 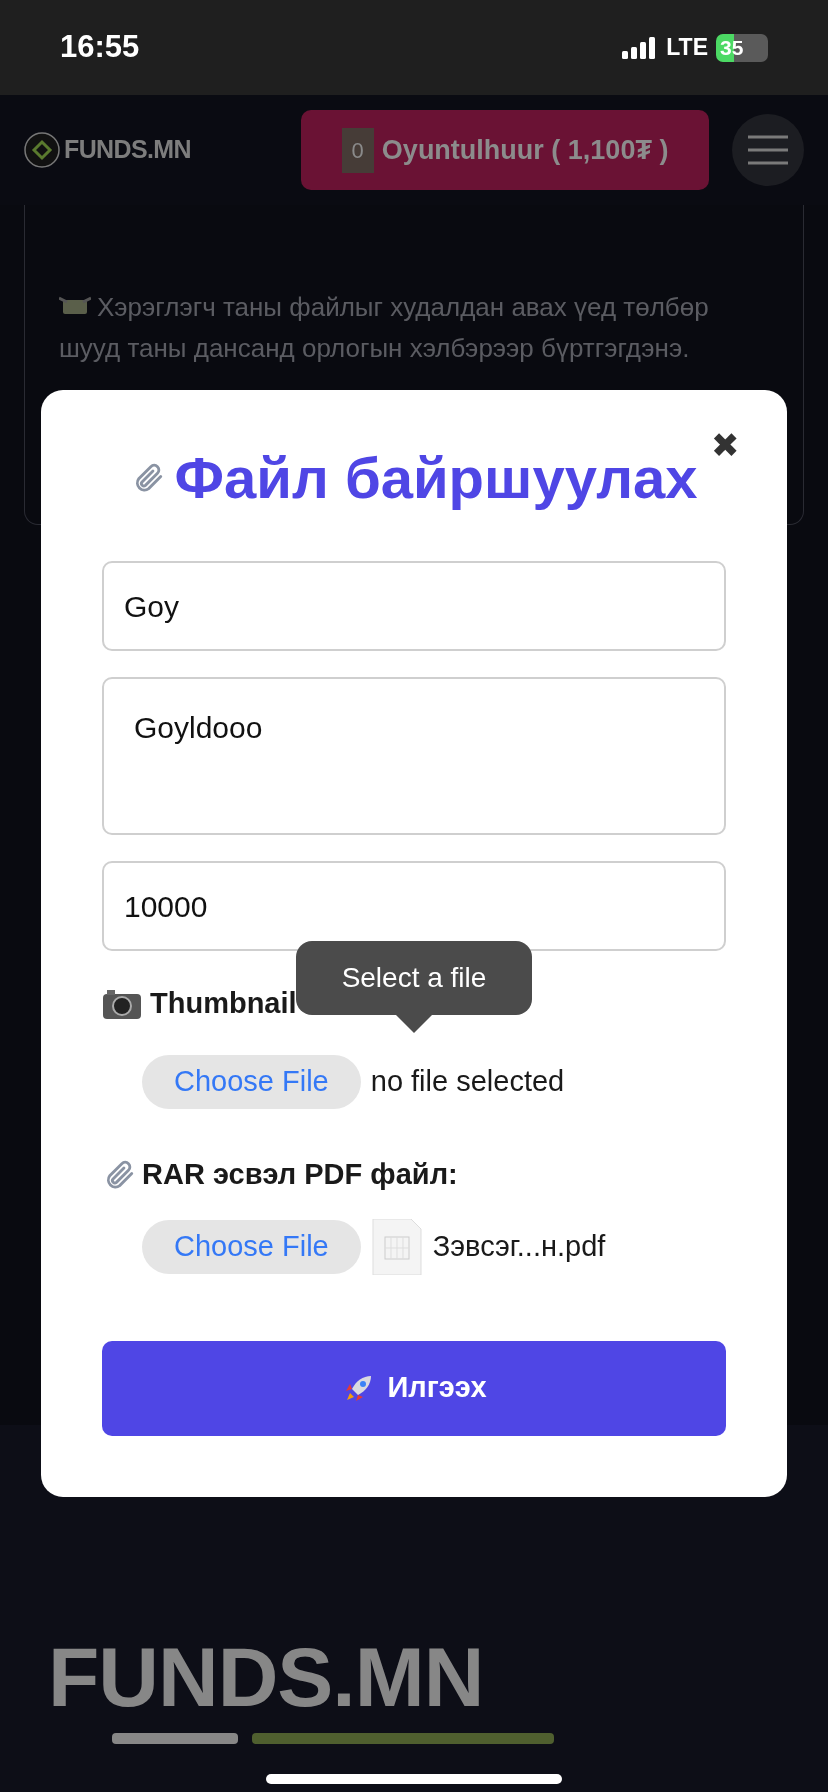 What do you see at coordinates (436, 478) in the screenshot?
I see `dialog-title: Файл байршуулах` at bounding box center [436, 478].